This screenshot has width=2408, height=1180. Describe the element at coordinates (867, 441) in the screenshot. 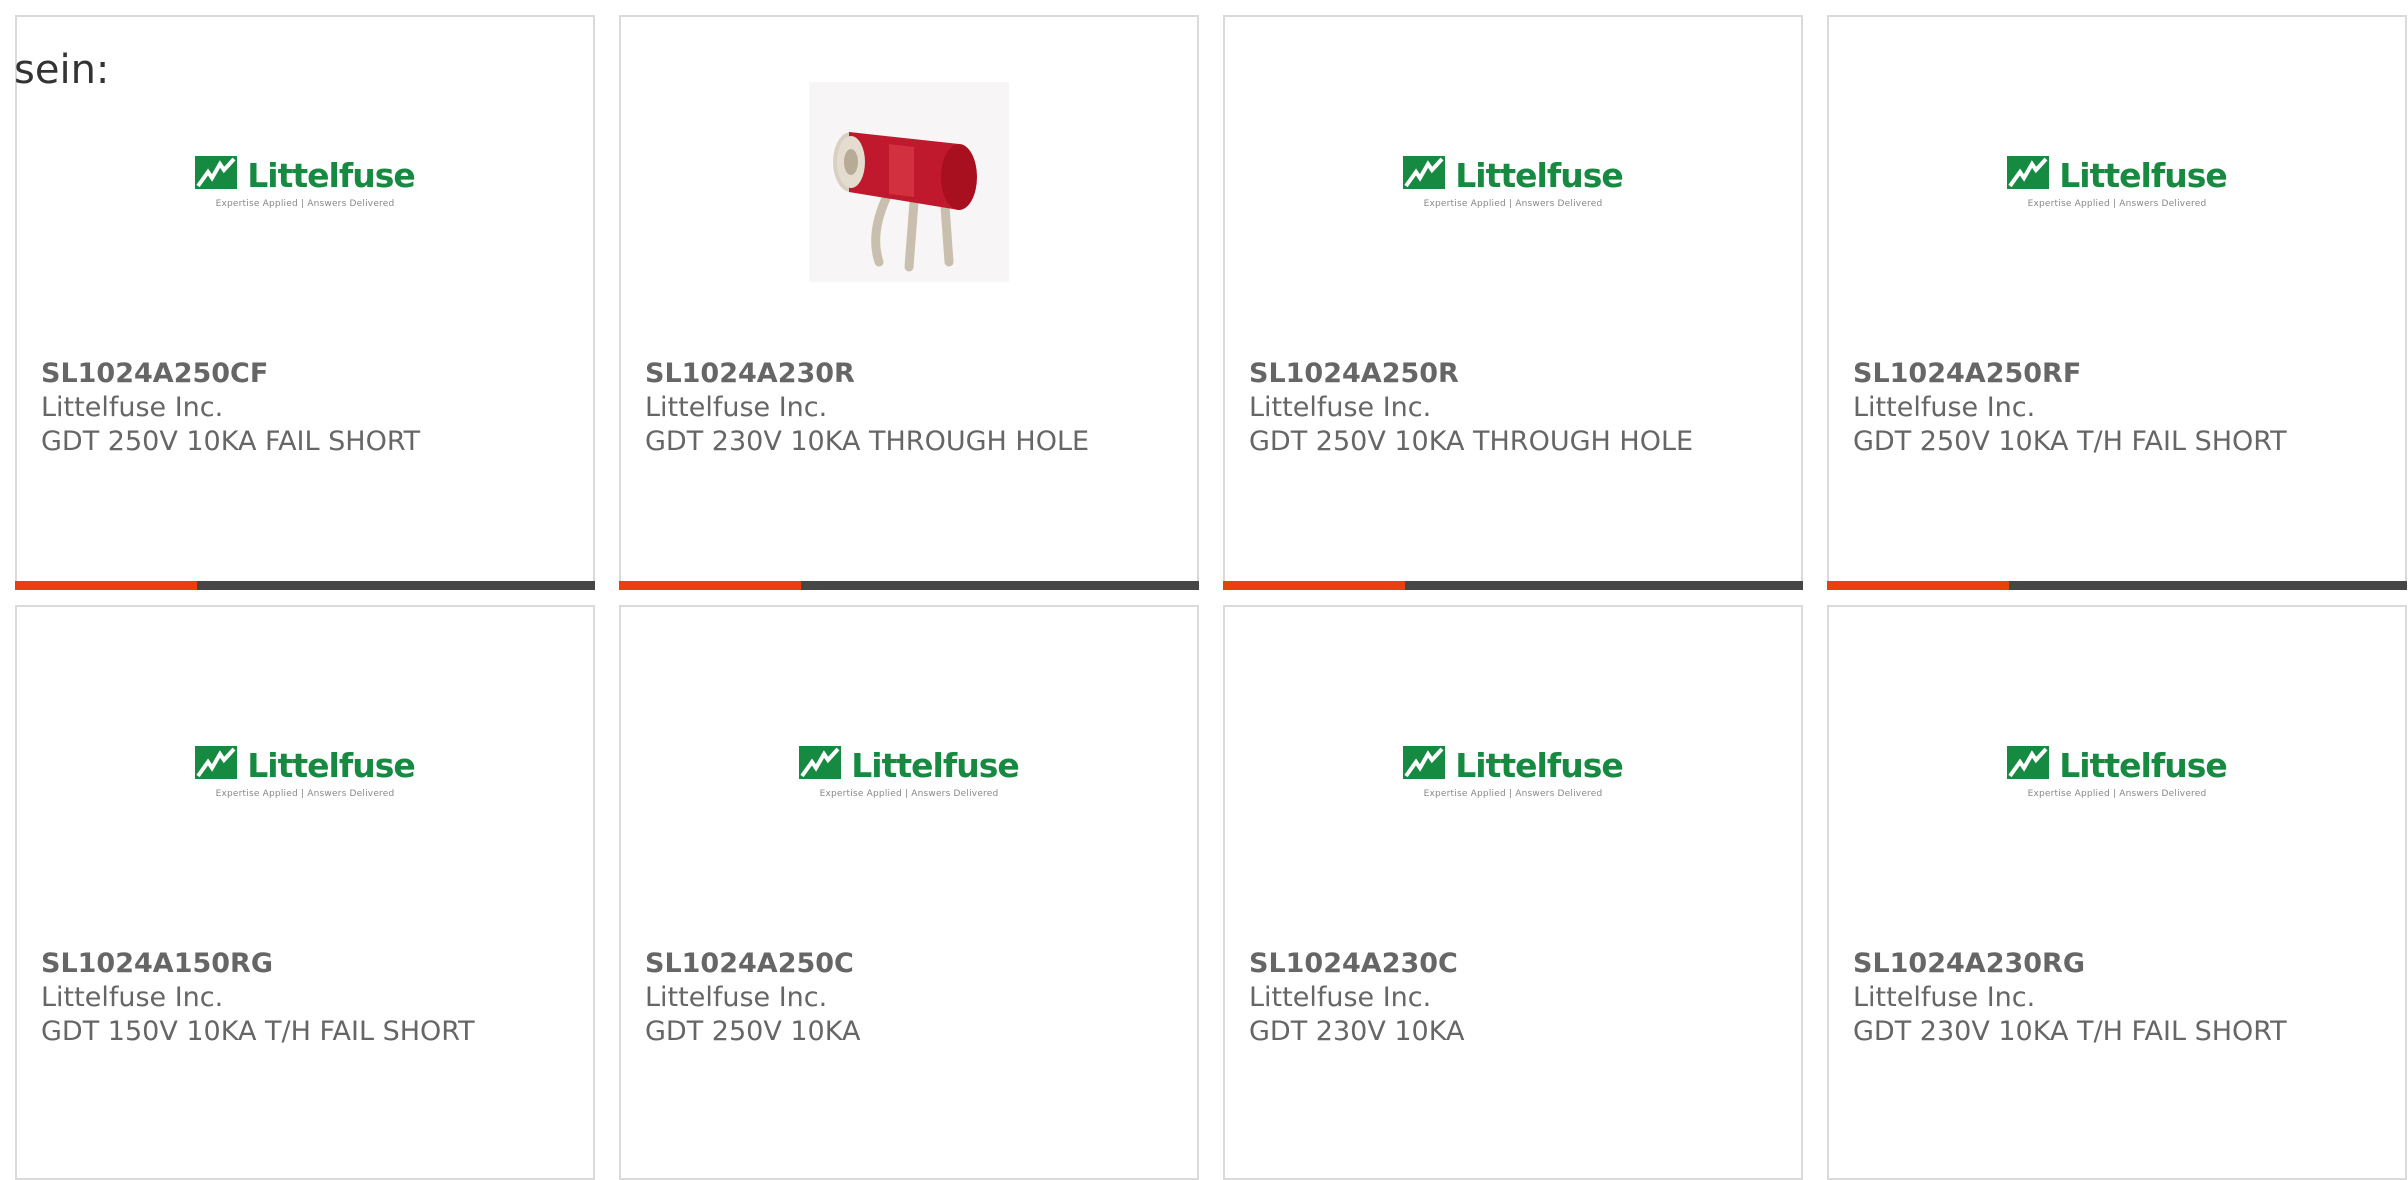

I see `description: GDT 230V 10KA THROUGH HOLE` at that location.